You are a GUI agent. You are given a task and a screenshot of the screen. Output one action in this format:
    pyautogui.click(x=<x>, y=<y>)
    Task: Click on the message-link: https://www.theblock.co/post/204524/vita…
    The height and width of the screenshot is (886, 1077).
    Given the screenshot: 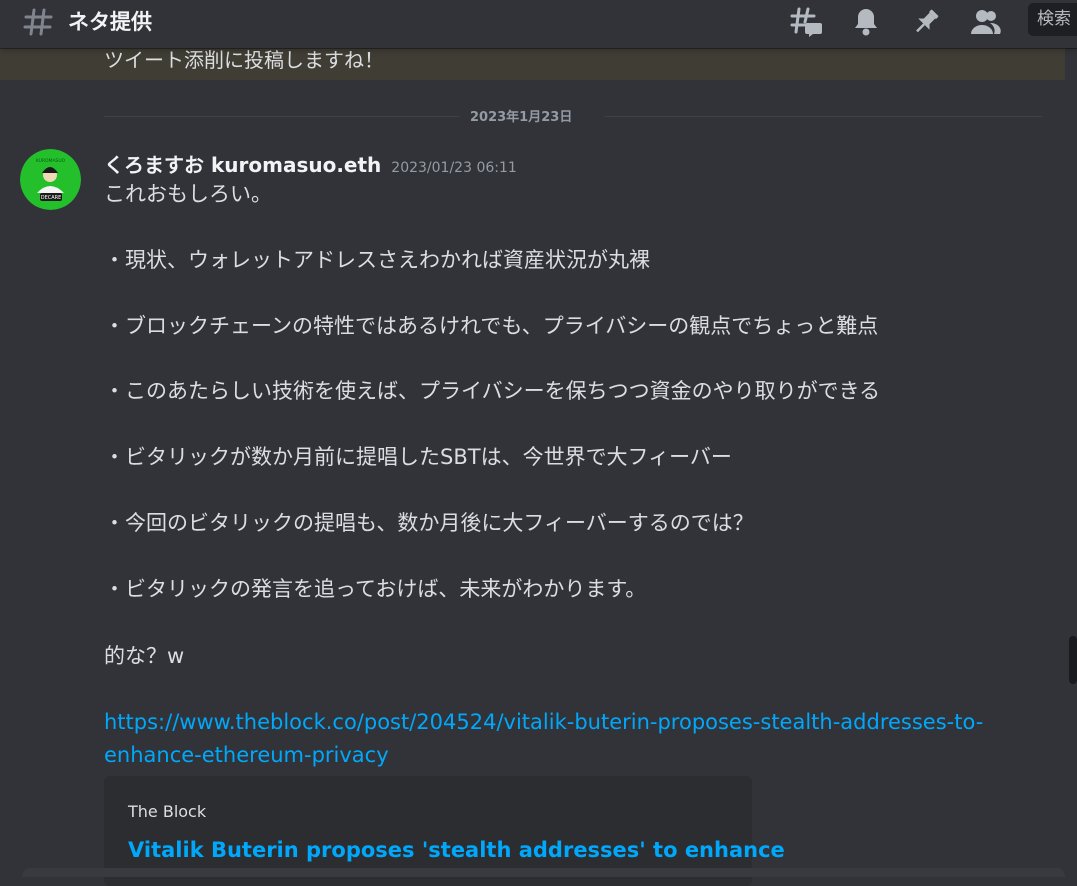 What is the action you would take?
    pyautogui.click(x=543, y=722)
    